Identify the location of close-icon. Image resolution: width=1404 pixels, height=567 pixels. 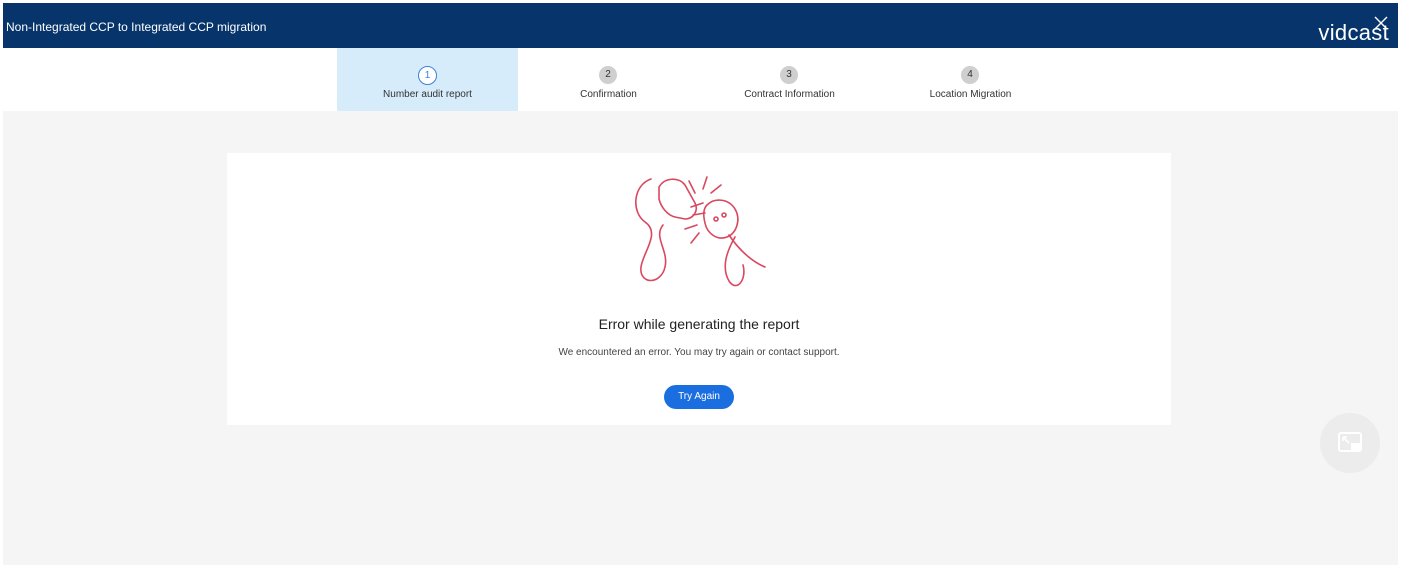
(1381, 23).